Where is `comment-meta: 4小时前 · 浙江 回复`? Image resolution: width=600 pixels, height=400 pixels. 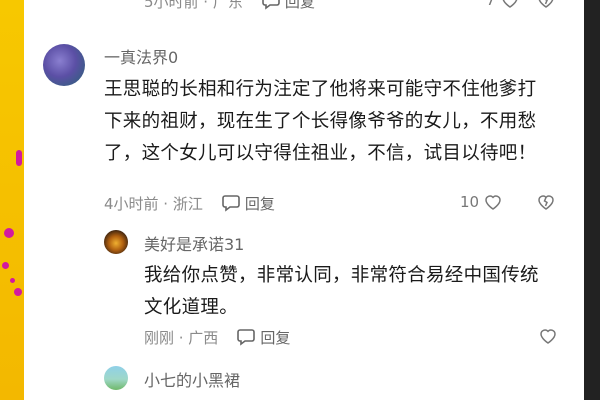
comment-meta: 4小时前 · 浙江 回复 is located at coordinates (189, 203).